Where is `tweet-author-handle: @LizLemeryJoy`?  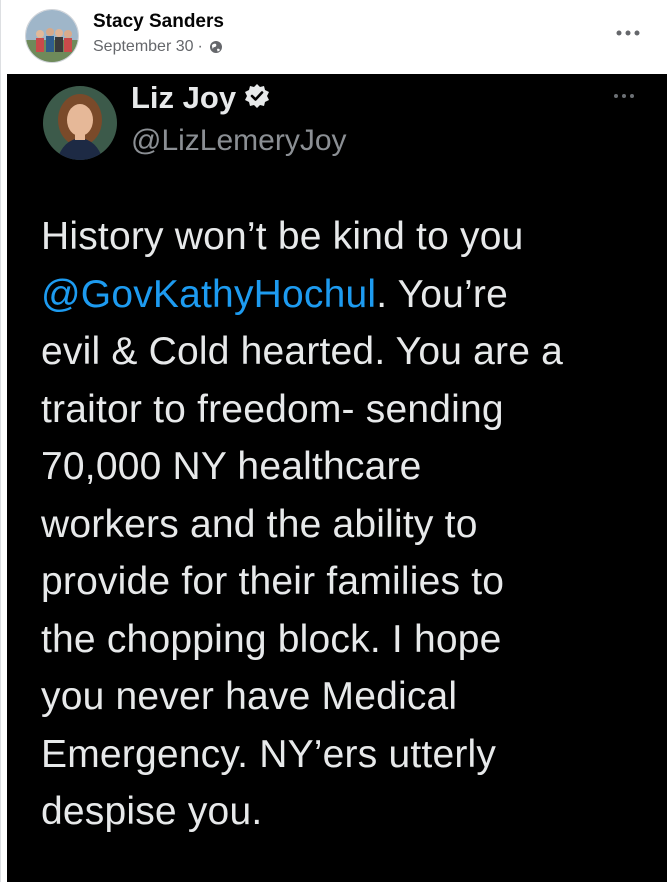
tweet-author-handle: @LizLemeryJoy is located at coordinates (239, 140).